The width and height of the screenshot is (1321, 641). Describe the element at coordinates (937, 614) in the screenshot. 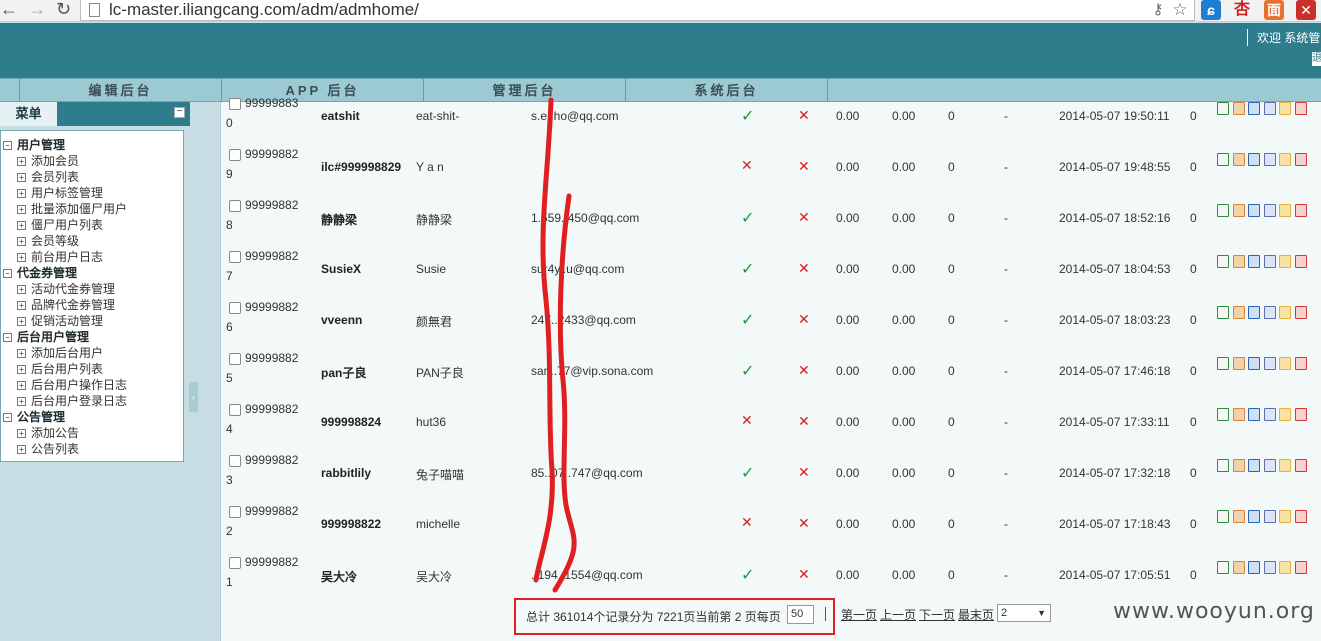

I see `next-page-link: 下一页` at that location.